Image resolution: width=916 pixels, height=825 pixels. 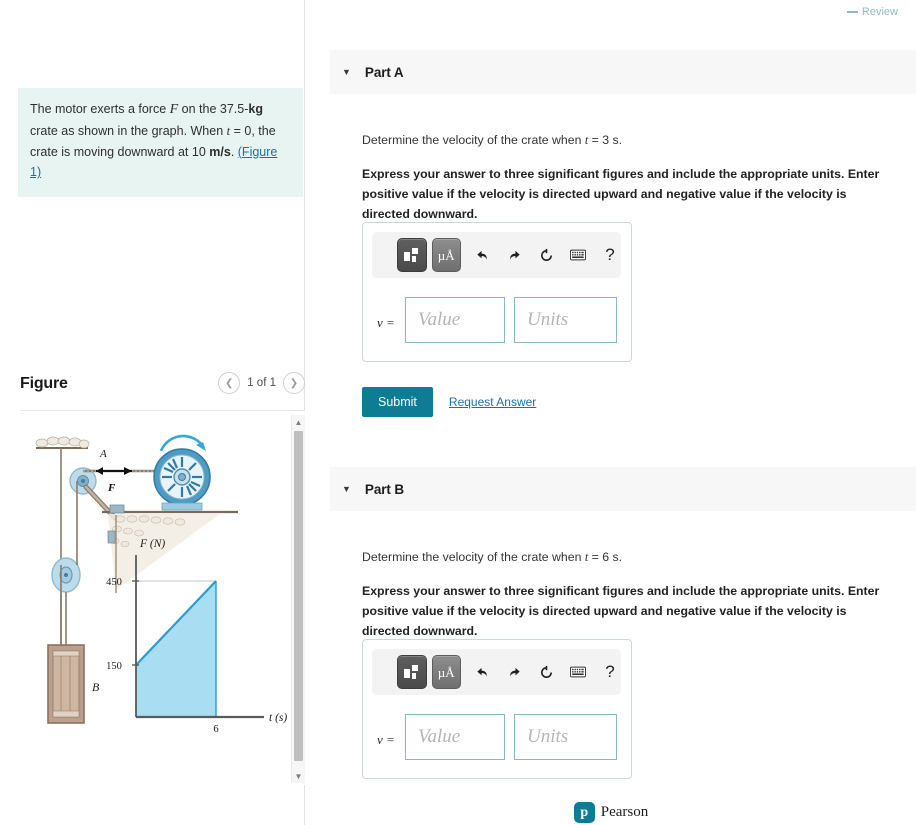 I want to click on mass-unit: kg, so click(x=255, y=109).